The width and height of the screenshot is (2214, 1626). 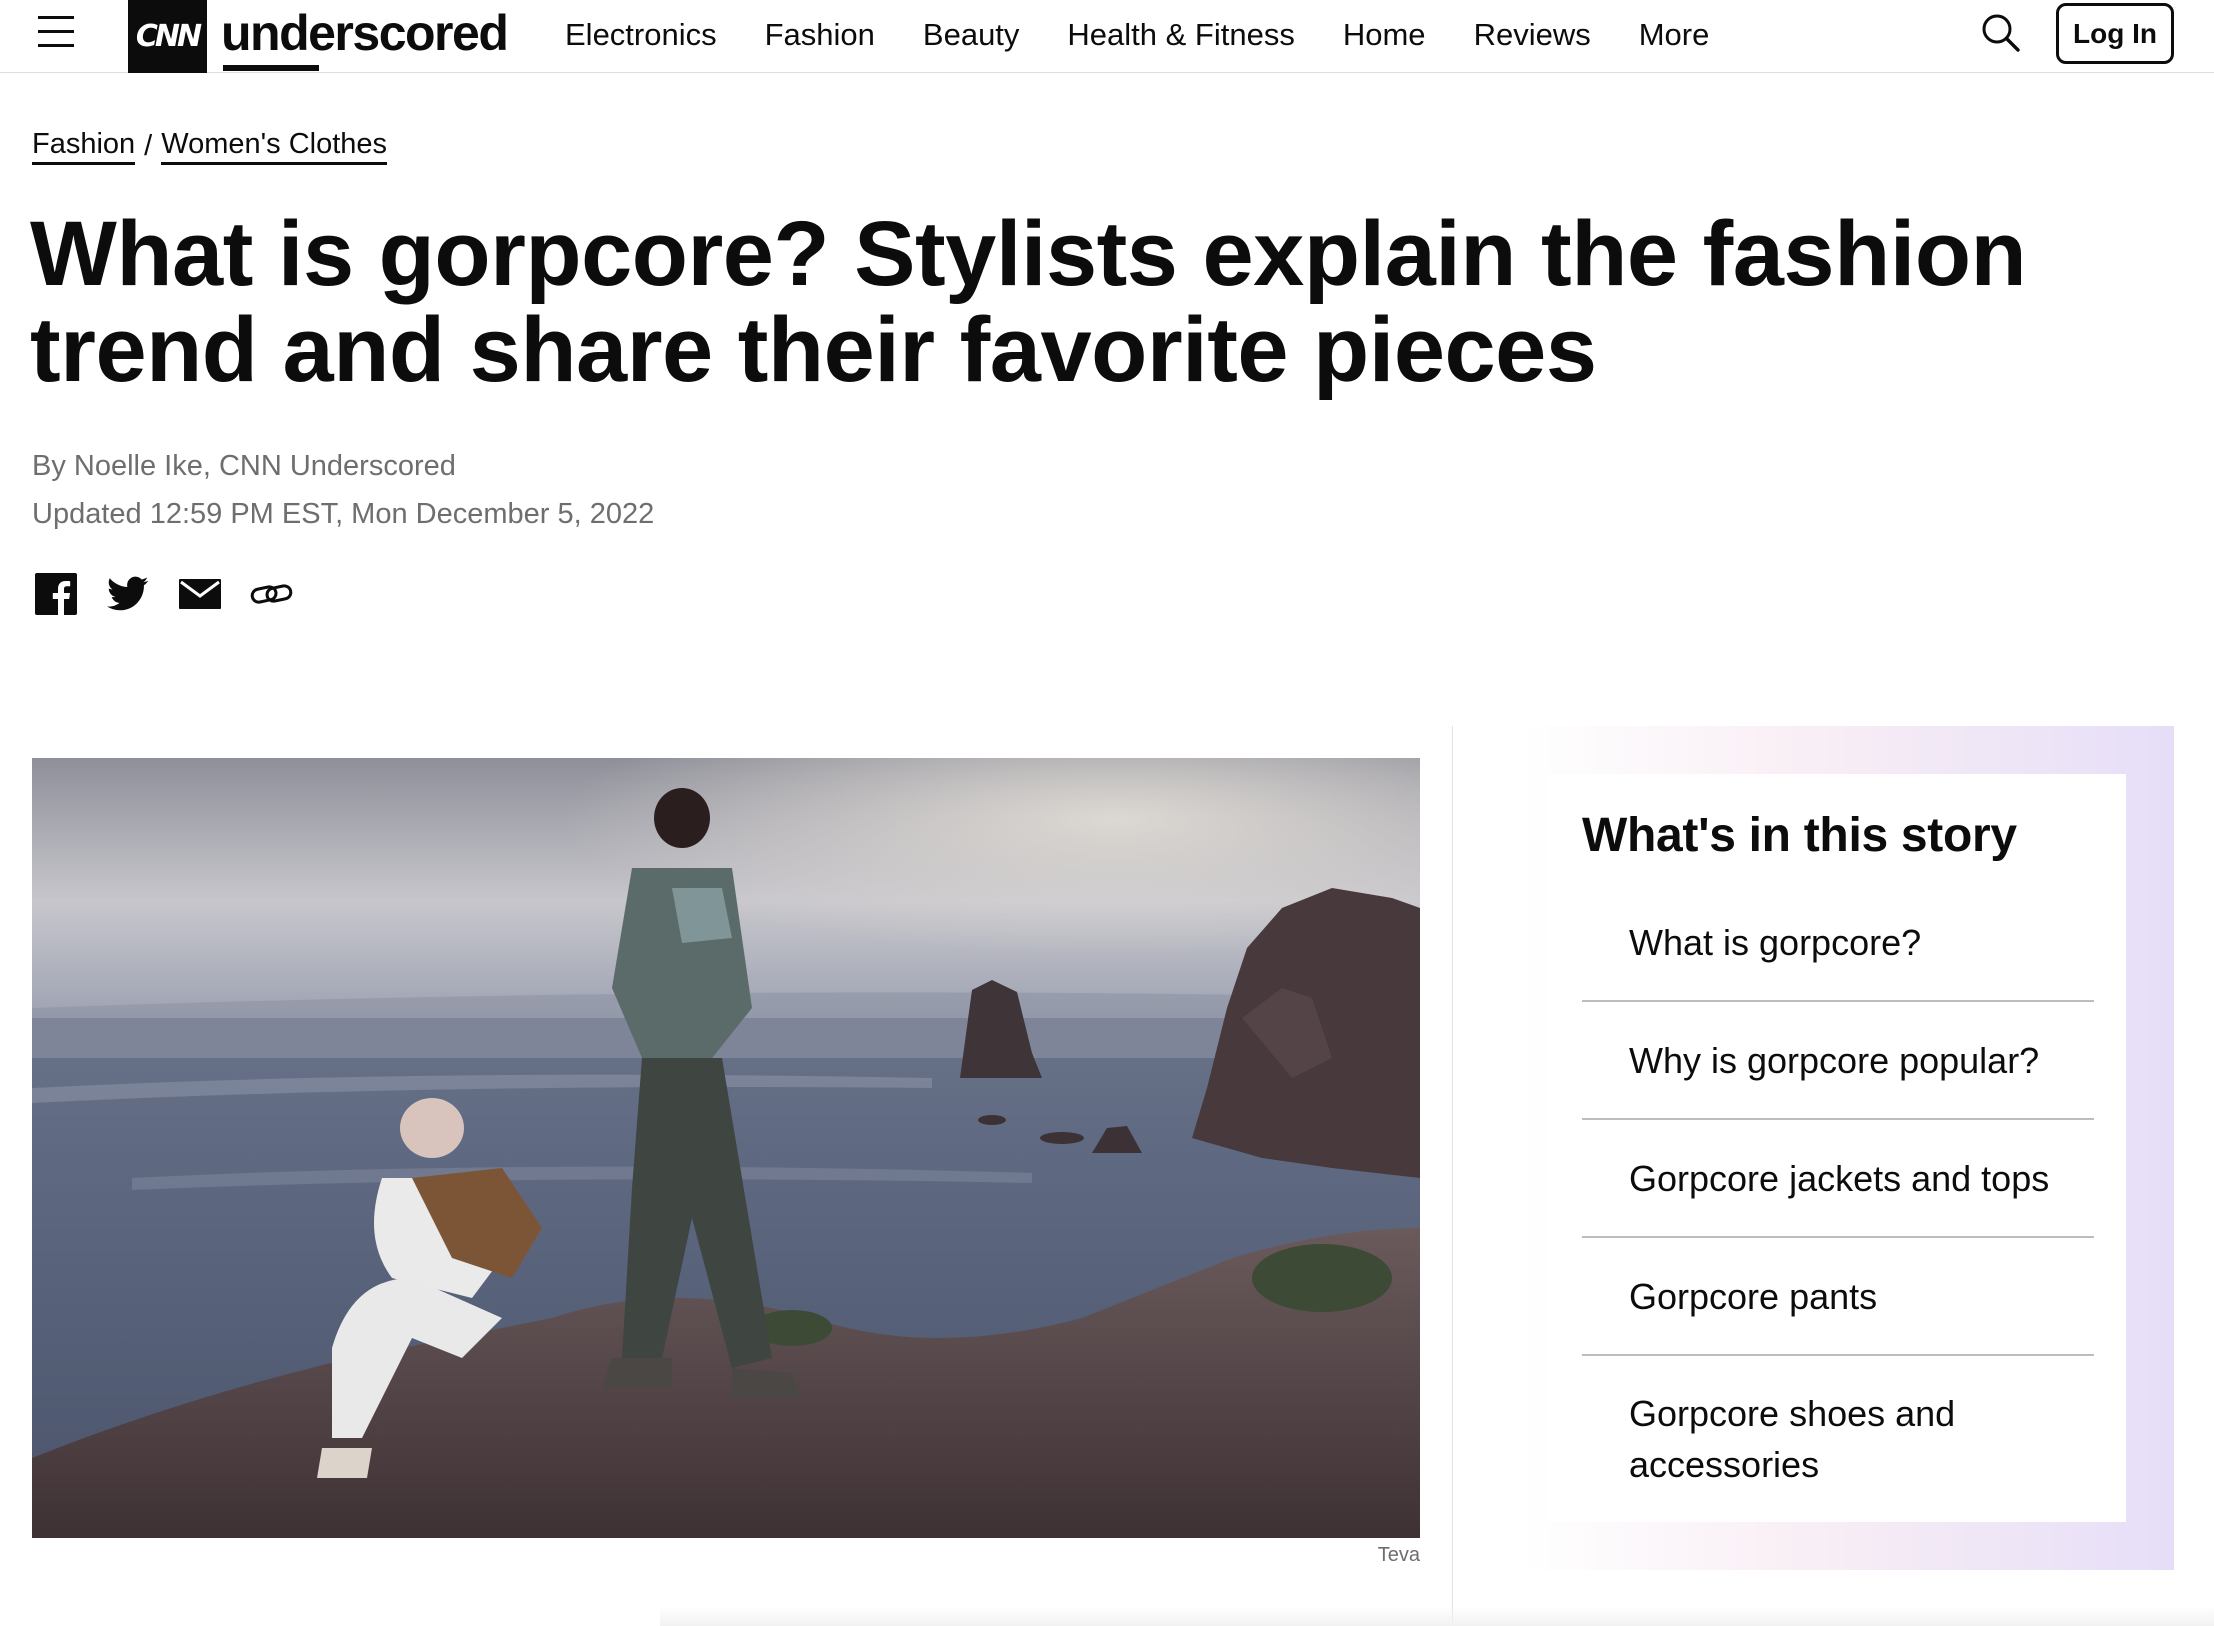 What do you see at coordinates (244, 466) in the screenshot?
I see `article-byline: By Noelle Ike, CNN Underscored` at bounding box center [244, 466].